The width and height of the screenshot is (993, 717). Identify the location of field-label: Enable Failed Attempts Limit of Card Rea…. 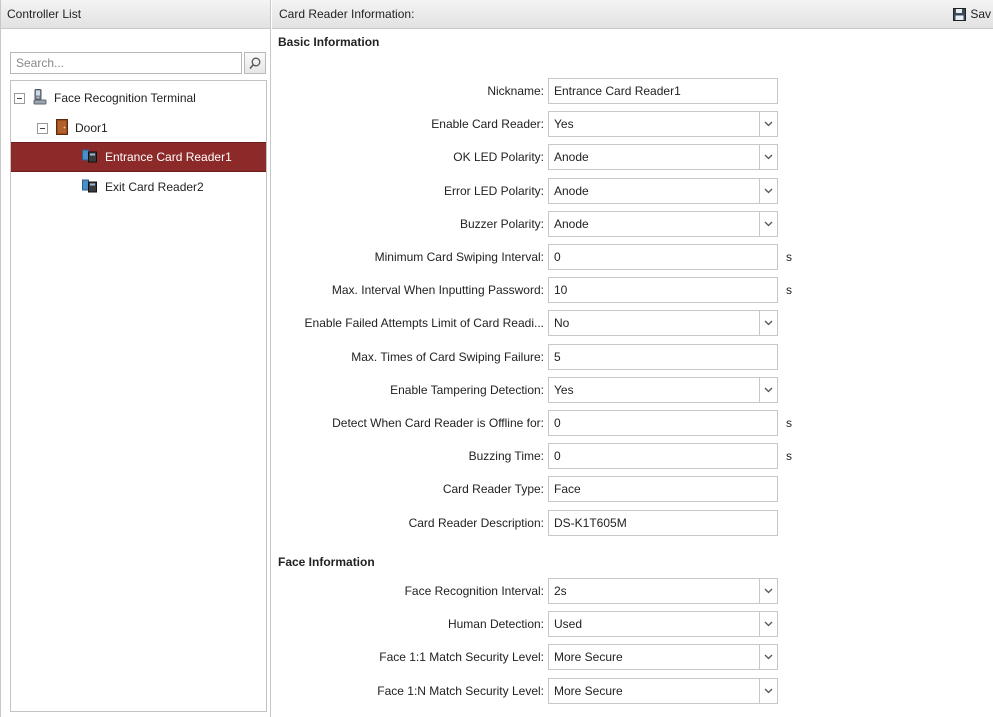
(424, 323).